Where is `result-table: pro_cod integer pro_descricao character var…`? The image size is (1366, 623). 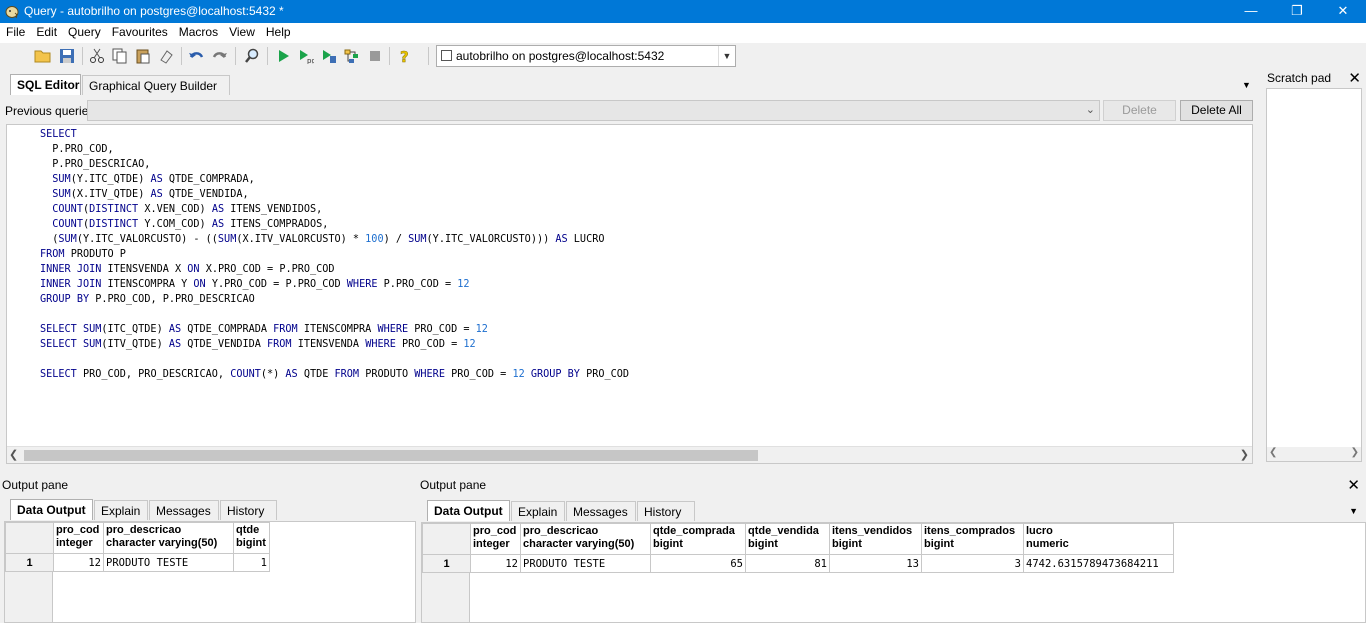 result-table: pro_cod integer pro_descricao character var… is located at coordinates (798, 548).